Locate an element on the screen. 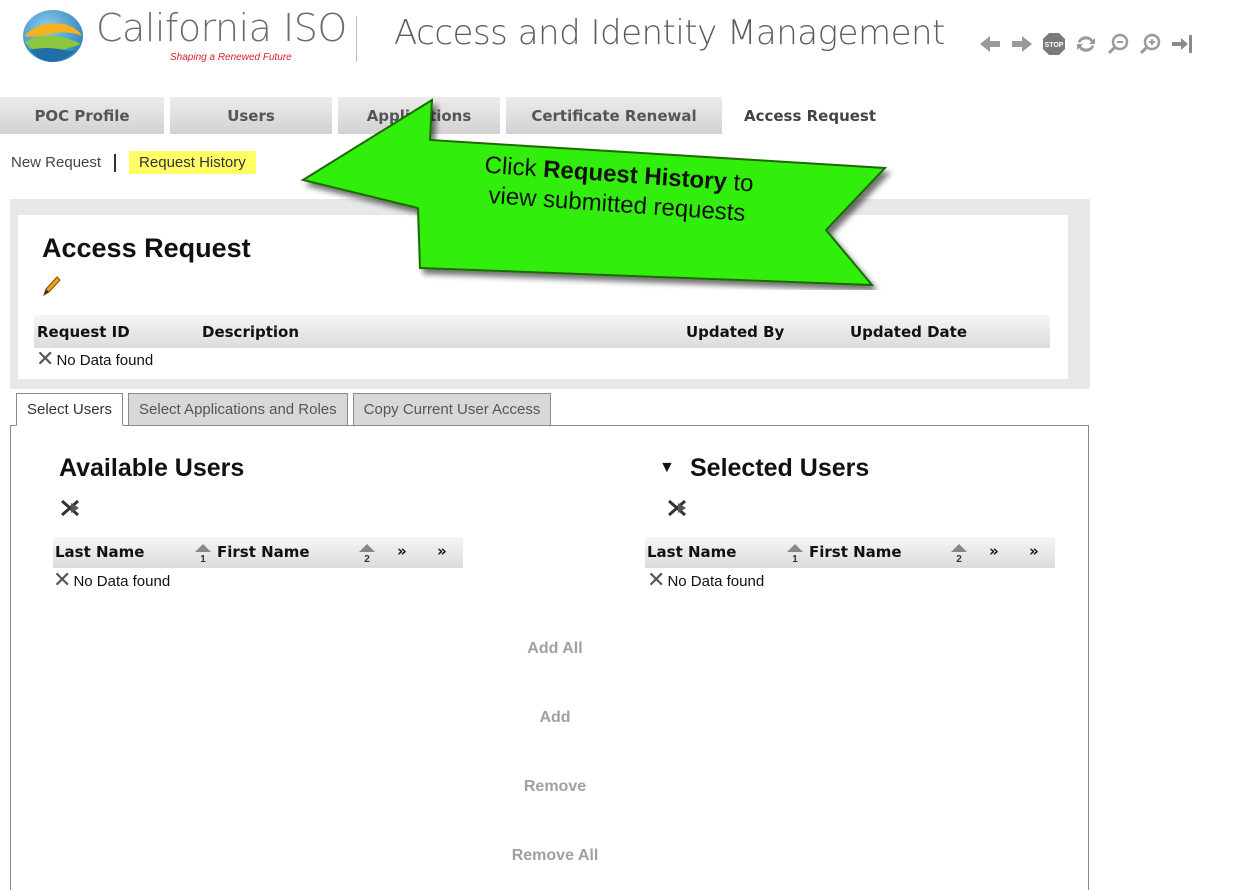 Image resolution: width=1253 pixels, height=890 pixels. toolbar: STOP is located at coordinates (1086, 44).